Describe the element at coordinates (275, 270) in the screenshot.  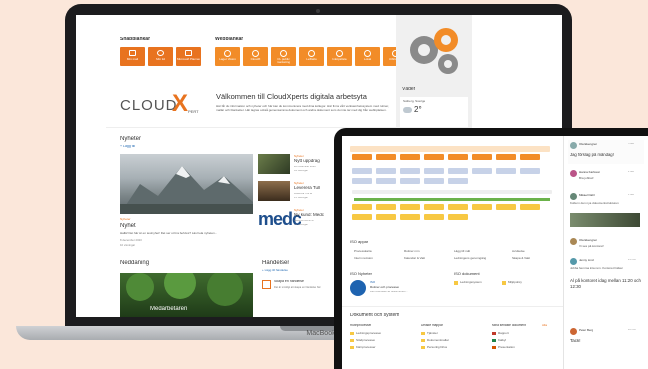
I see `add-event-button: + Lägg till händelse` at that location.